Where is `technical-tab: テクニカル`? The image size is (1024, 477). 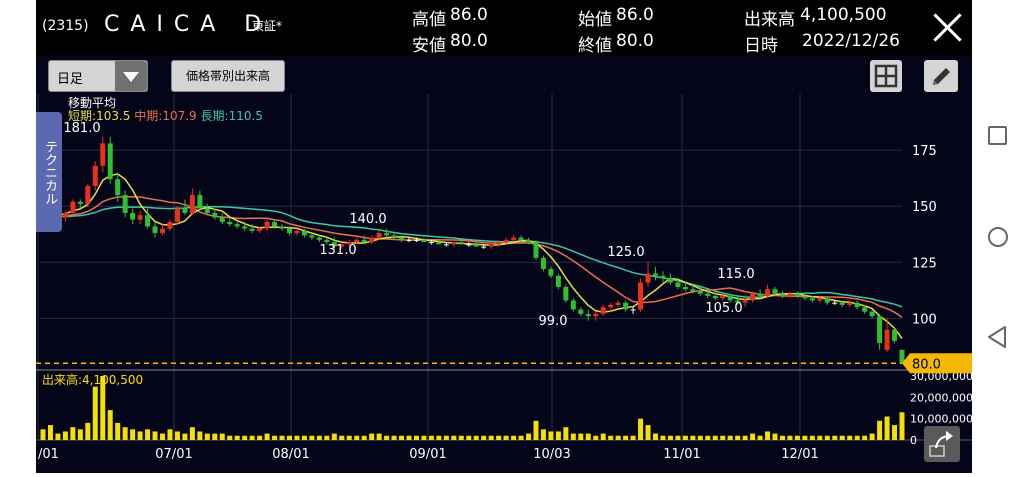 technical-tab: テクニカル is located at coordinates (49, 172).